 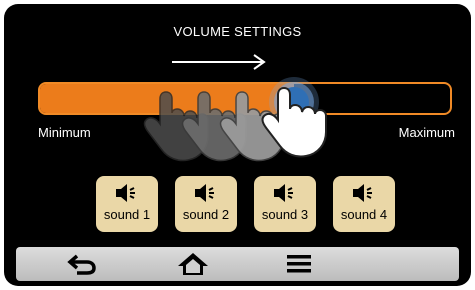 What do you see at coordinates (285, 204) in the screenshot?
I see `sound-button-3: sound 3` at bounding box center [285, 204].